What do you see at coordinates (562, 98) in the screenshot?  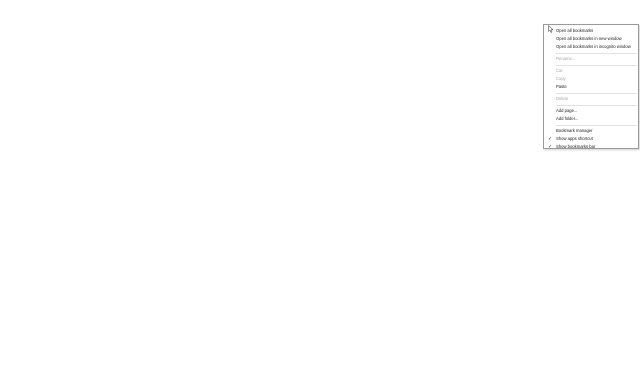 I see `menu-item-label: Delete` at bounding box center [562, 98].